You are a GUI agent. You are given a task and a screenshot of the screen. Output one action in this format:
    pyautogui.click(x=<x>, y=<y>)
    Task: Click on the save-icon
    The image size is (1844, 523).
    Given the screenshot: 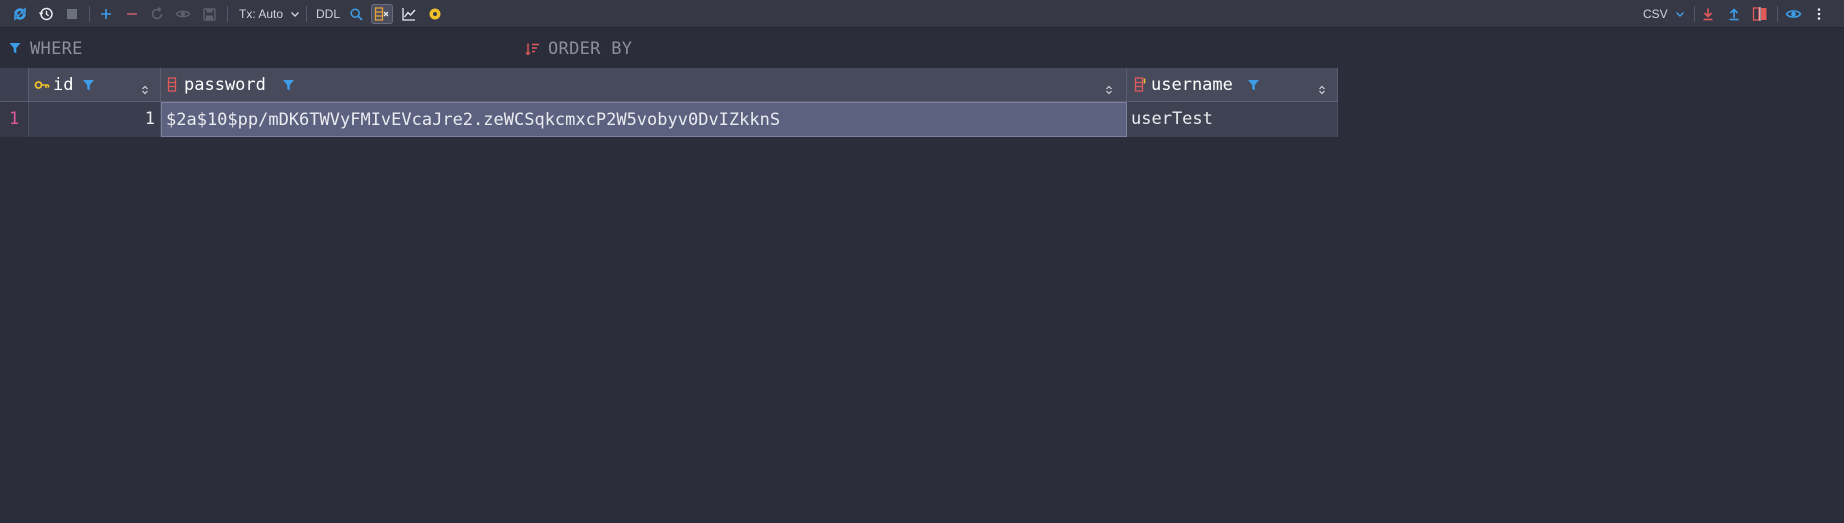 What is the action you would take?
    pyautogui.click(x=209, y=14)
    